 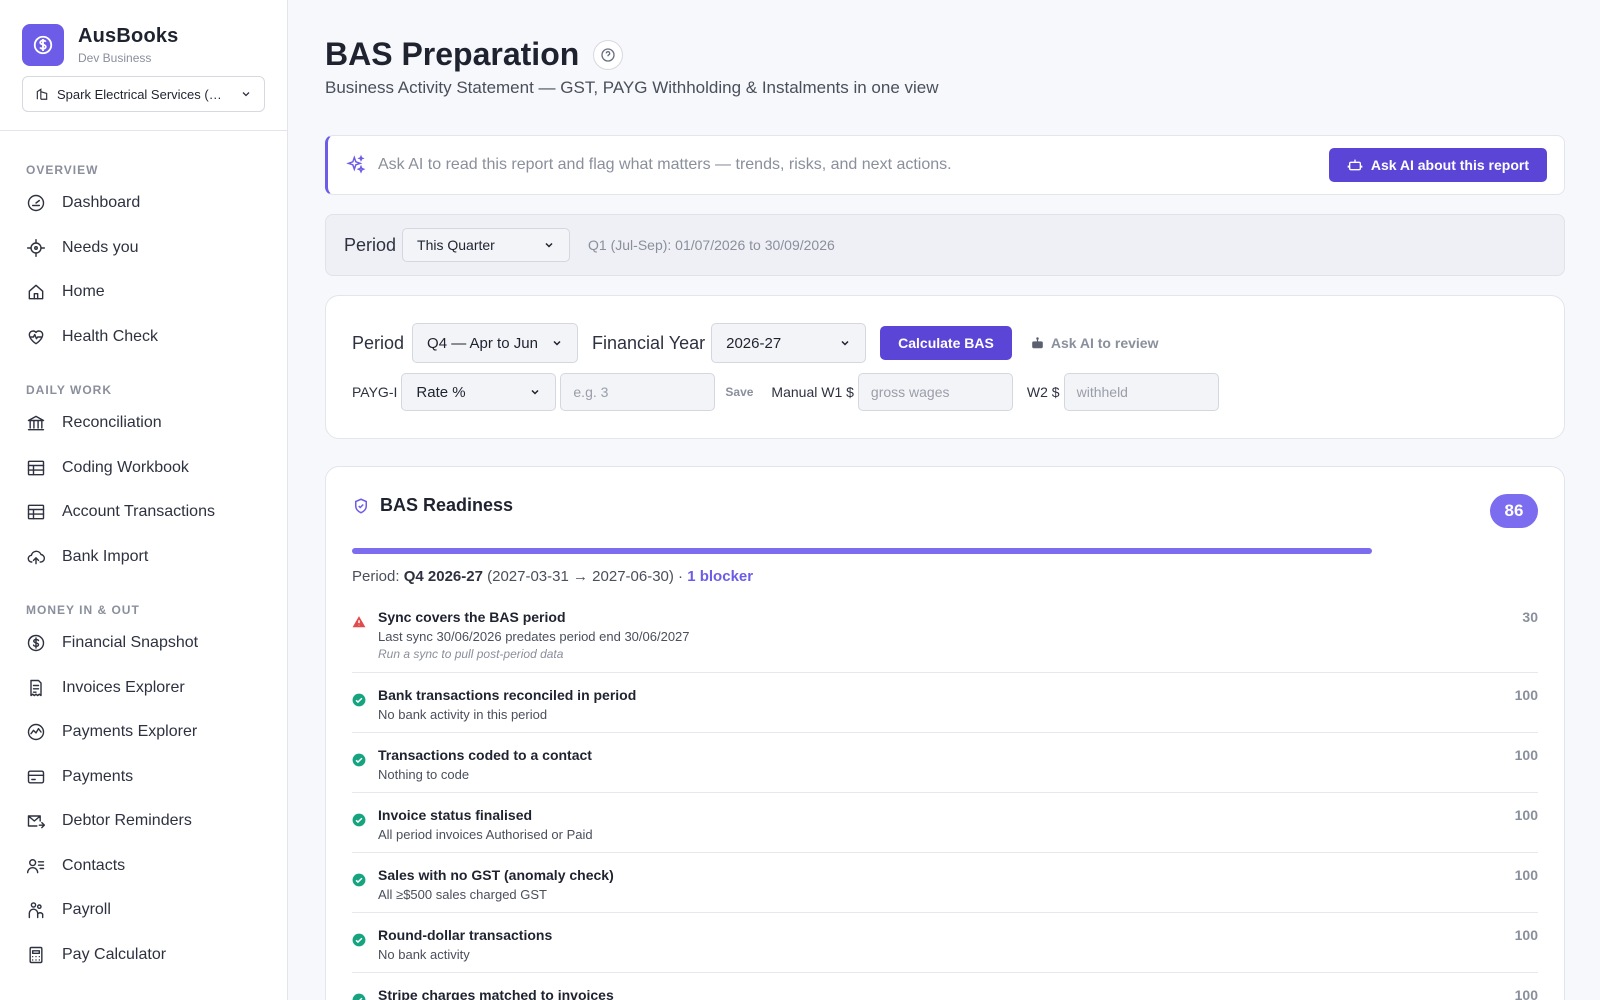 What do you see at coordinates (36, 468) in the screenshot?
I see `table-icon` at bounding box center [36, 468].